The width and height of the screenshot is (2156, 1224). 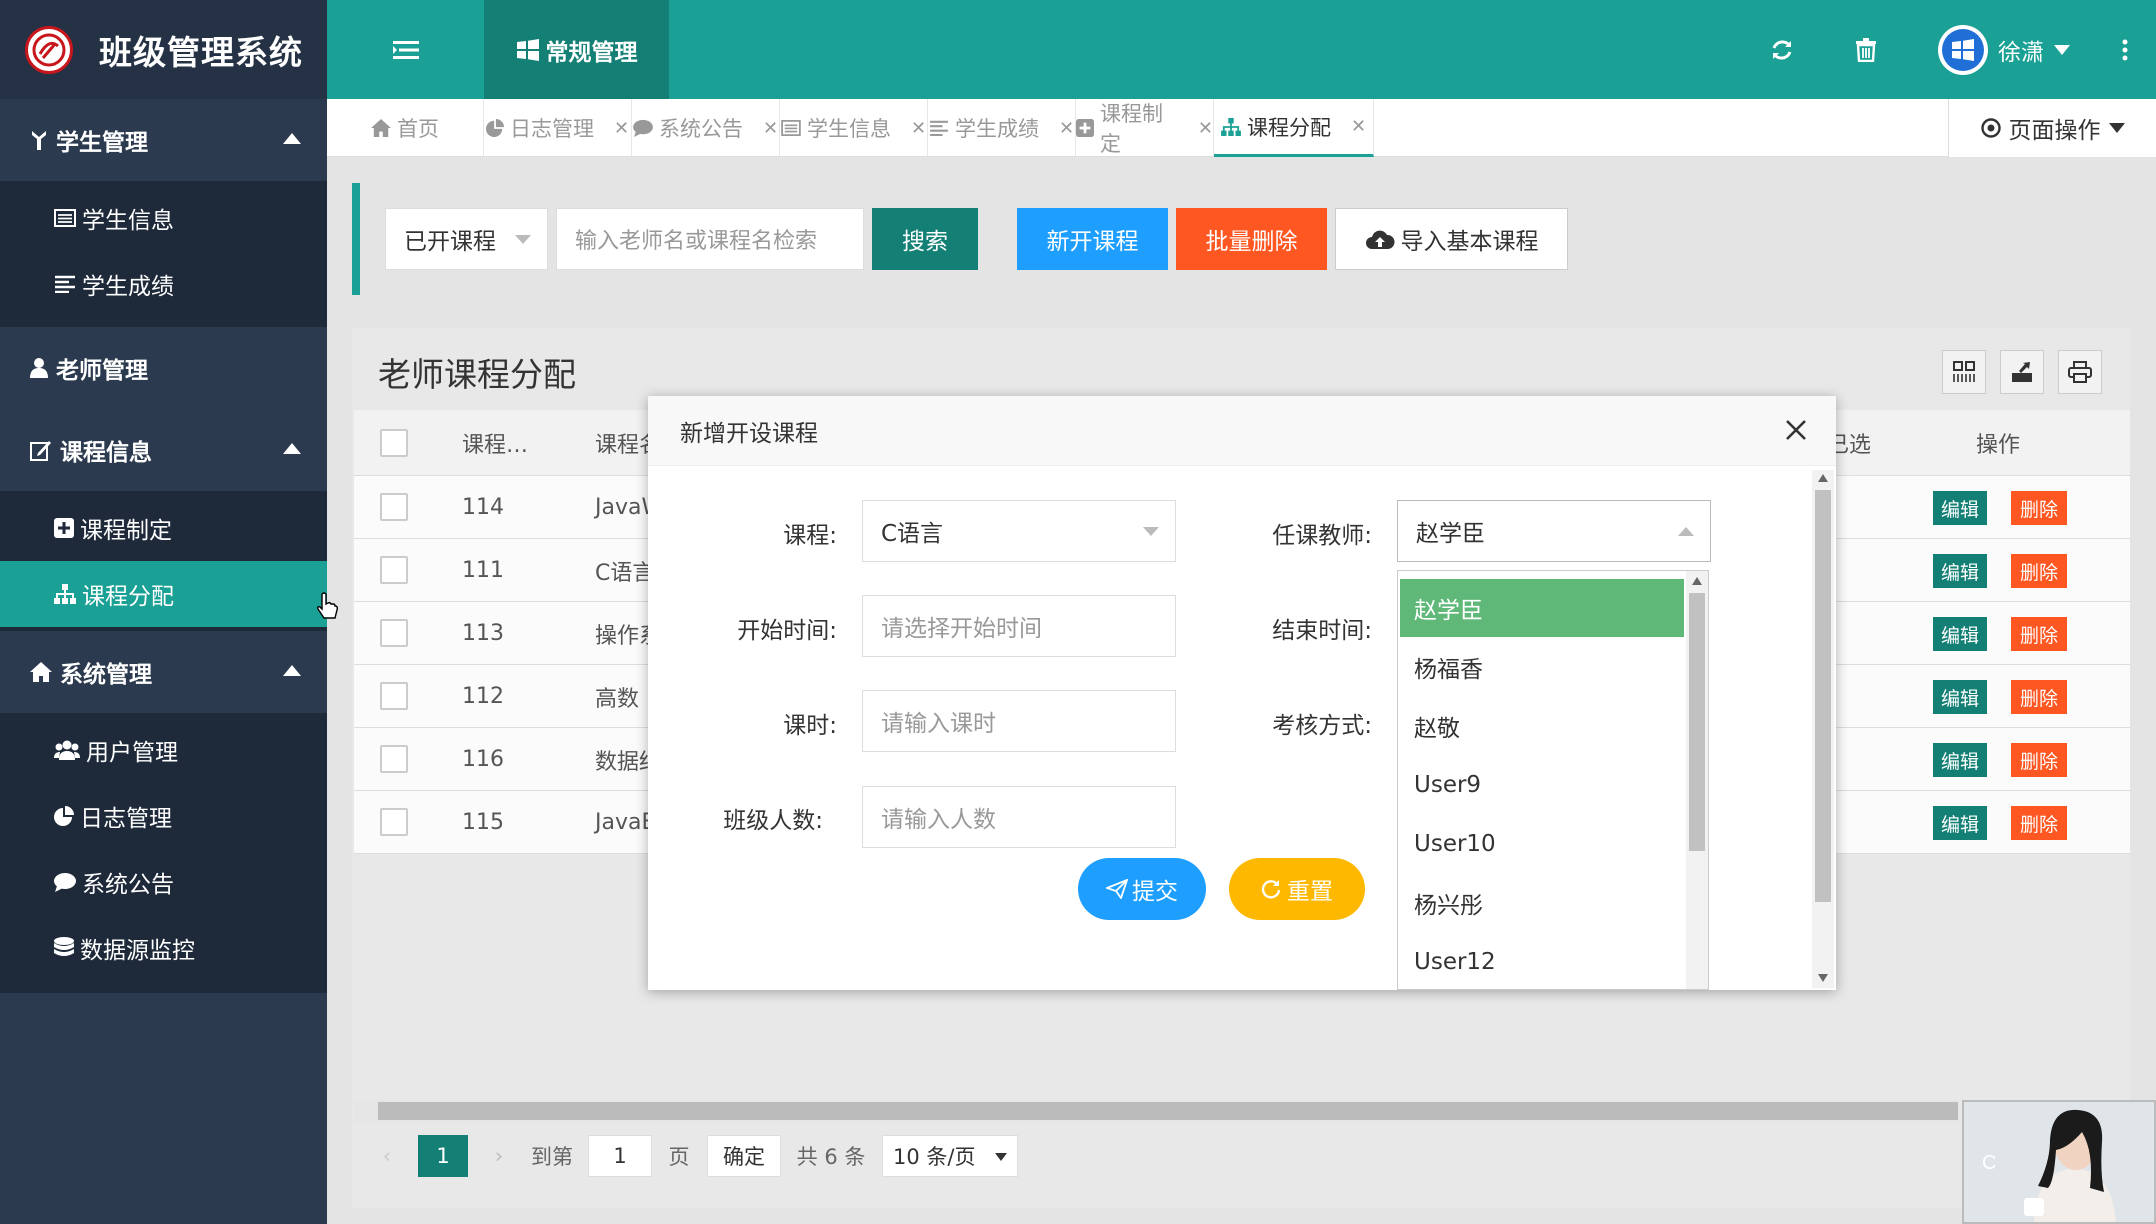 What do you see at coordinates (2080, 372) in the screenshot?
I see `print-button` at bounding box center [2080, 372].